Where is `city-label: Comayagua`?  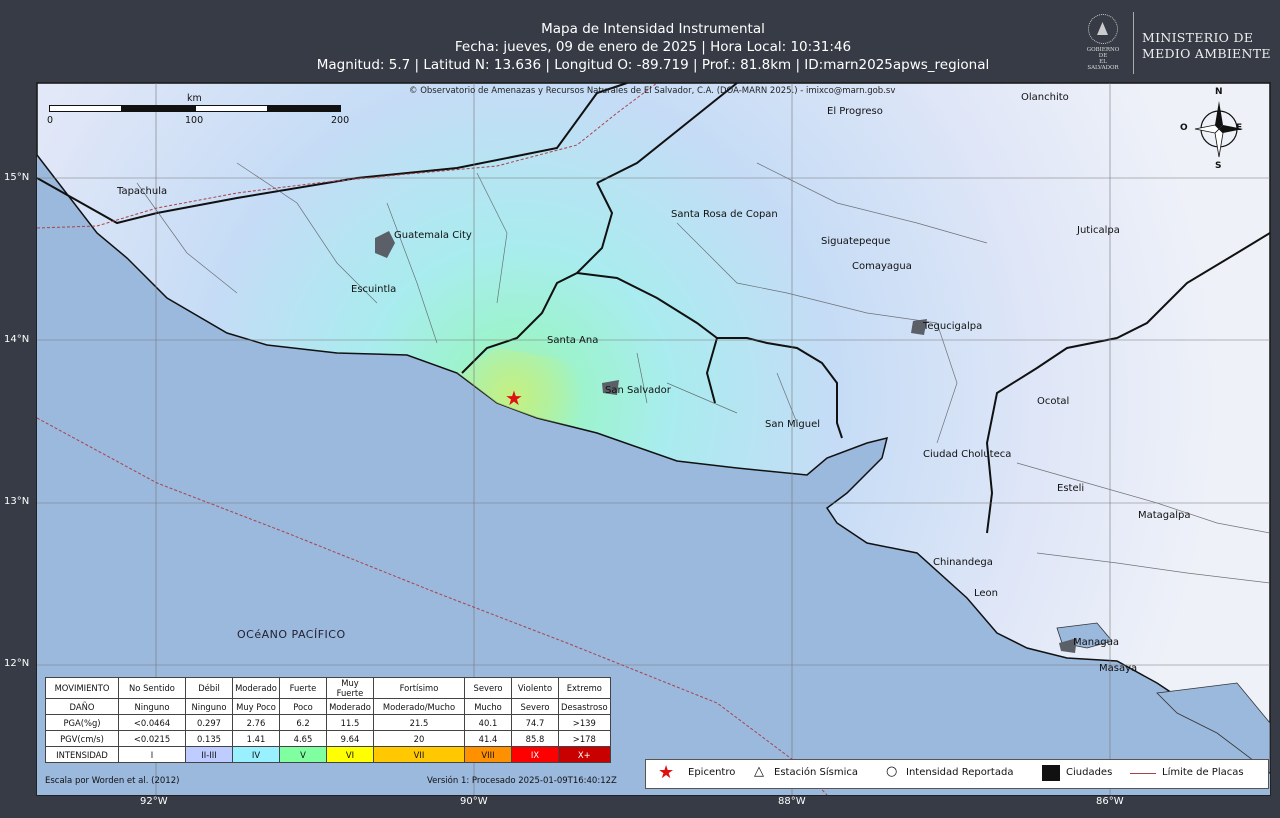
city-label: Comayagua is located at coordinates (882, 266).